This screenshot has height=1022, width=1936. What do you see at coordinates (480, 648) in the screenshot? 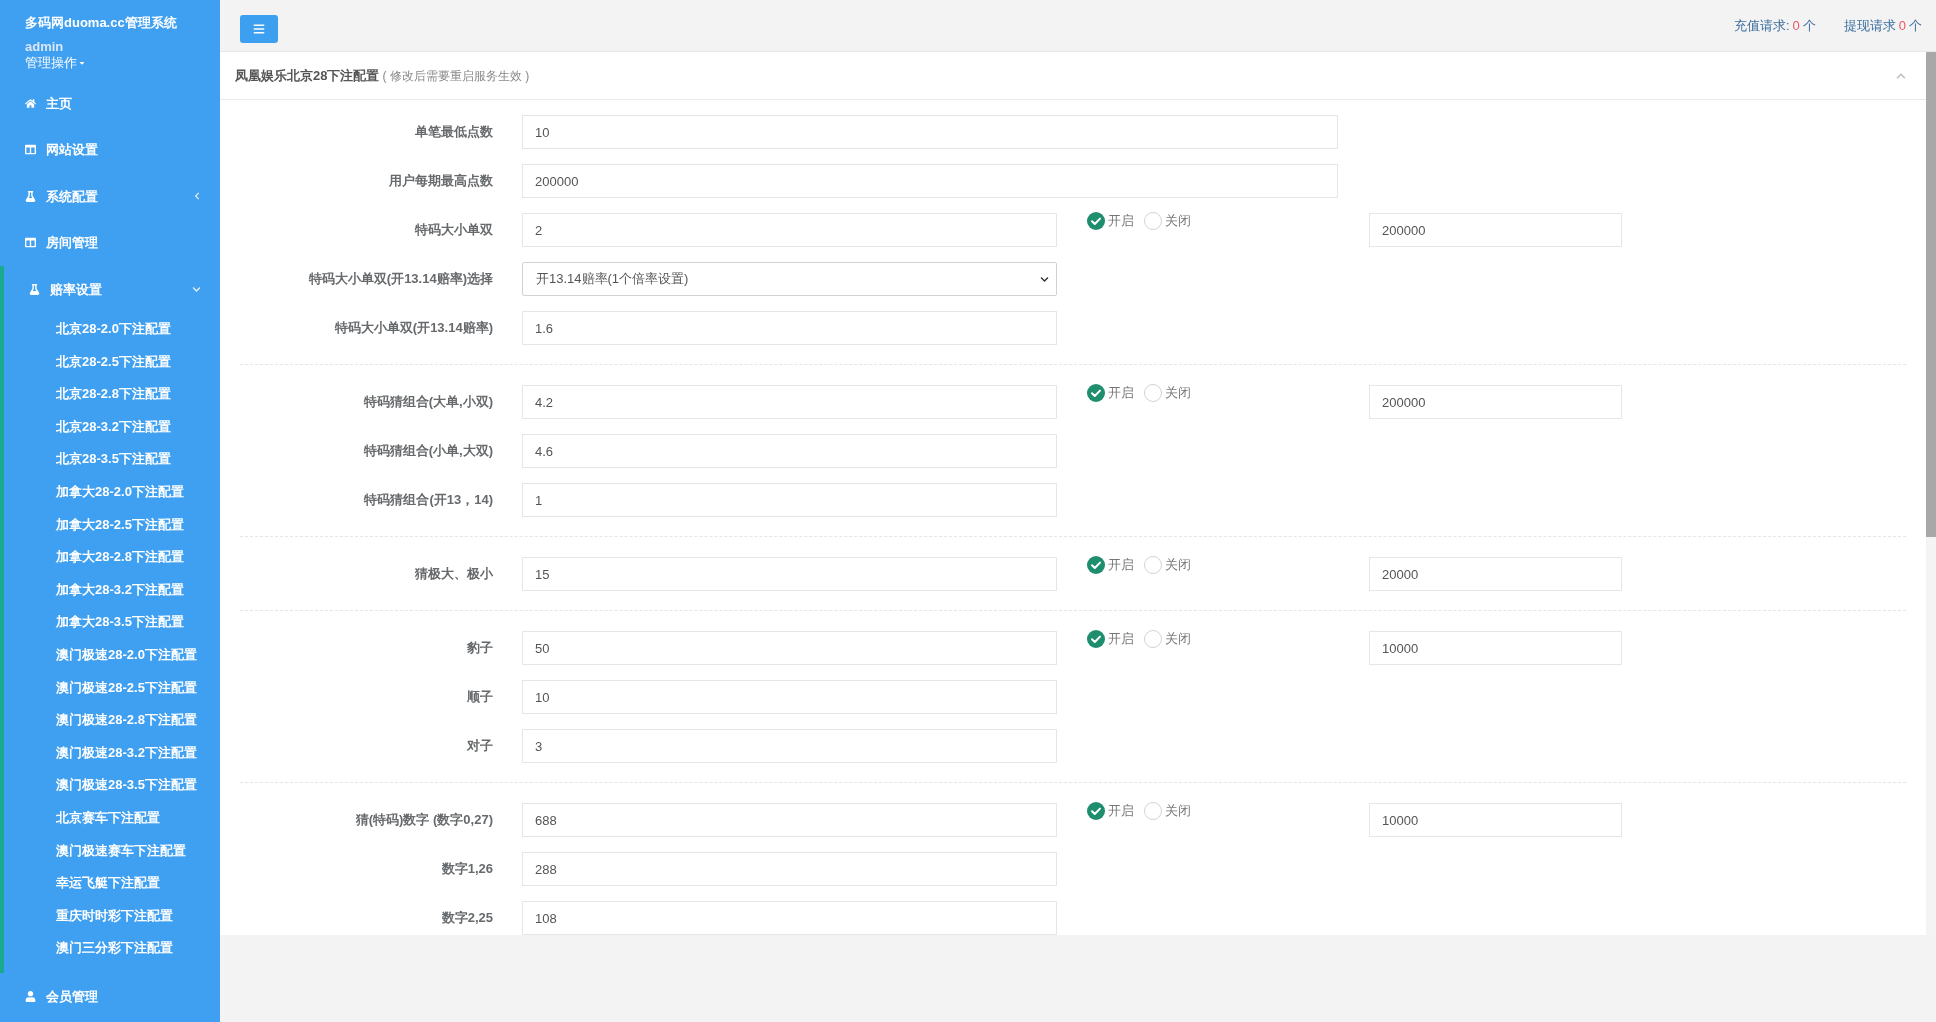
I see `field-label: 豹子` at bounding box center [480, 648].